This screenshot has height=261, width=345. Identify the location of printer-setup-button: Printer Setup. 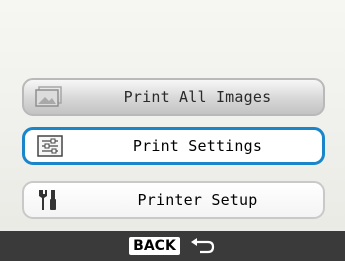
(173, 200).